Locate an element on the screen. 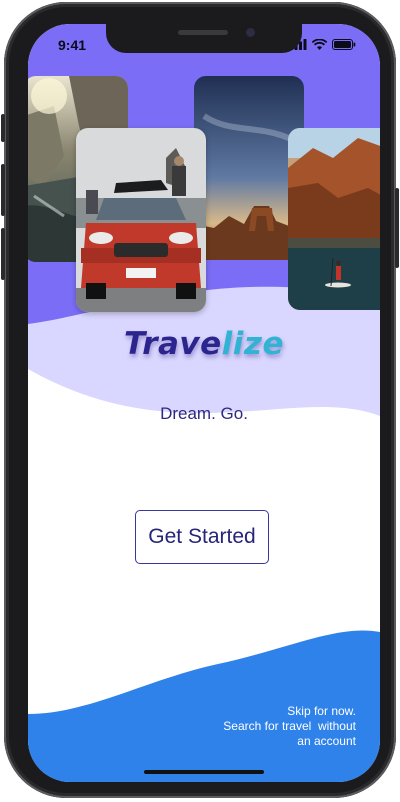 The image size is (400, 802). status-time: 9:41 is located at coordinates (72, 45).